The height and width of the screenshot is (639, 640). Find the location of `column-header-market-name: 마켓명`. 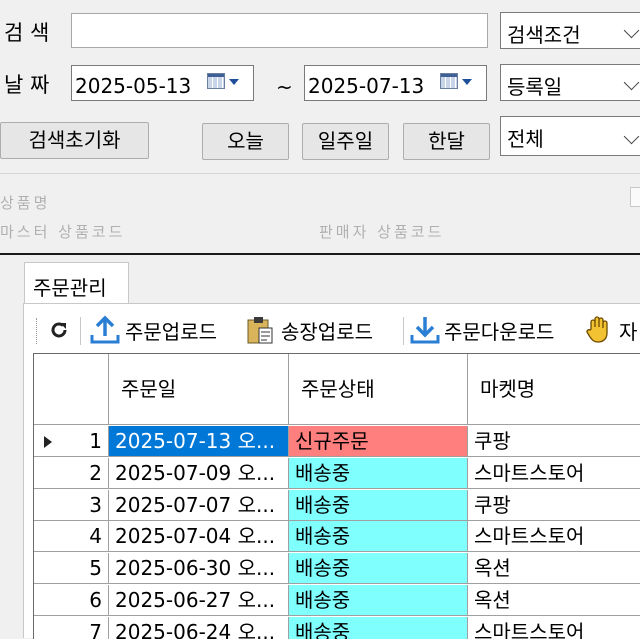

column-header-market-name: 마켓명 is located at coordinates (554, 389).